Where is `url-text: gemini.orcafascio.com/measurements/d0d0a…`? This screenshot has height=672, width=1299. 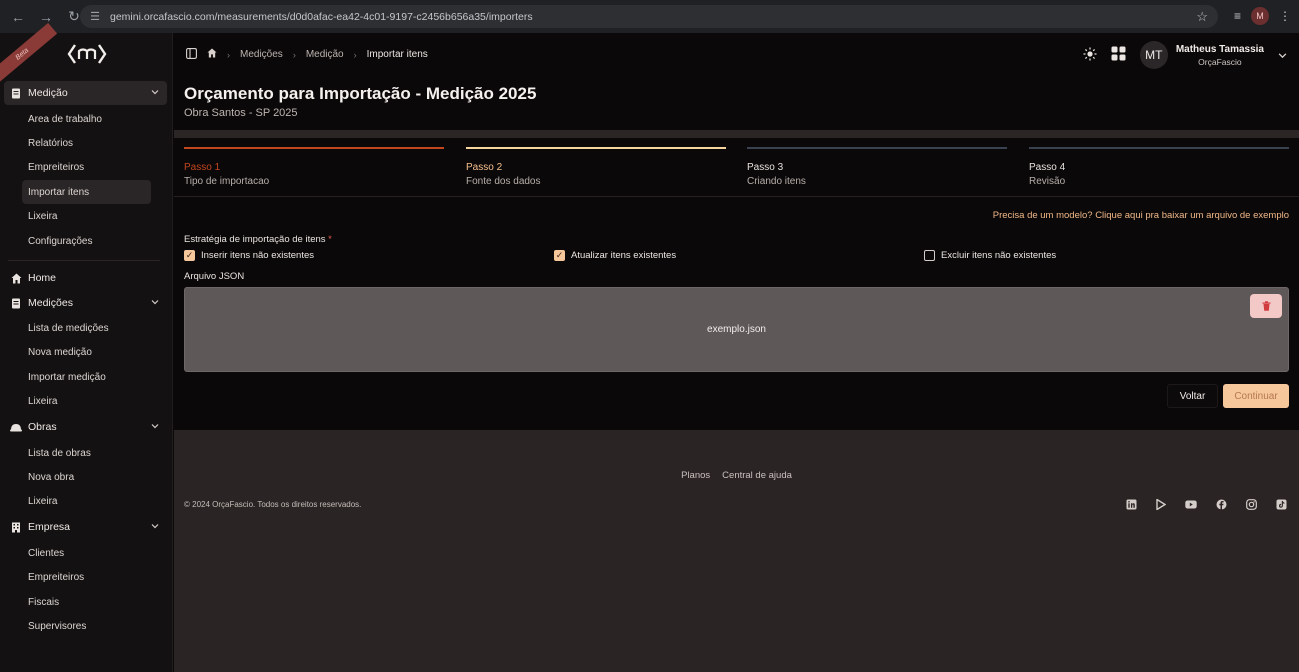
url-text: gemini.orcafascio.com/measurements/d0d0a… is located at coordinates (321, 16).